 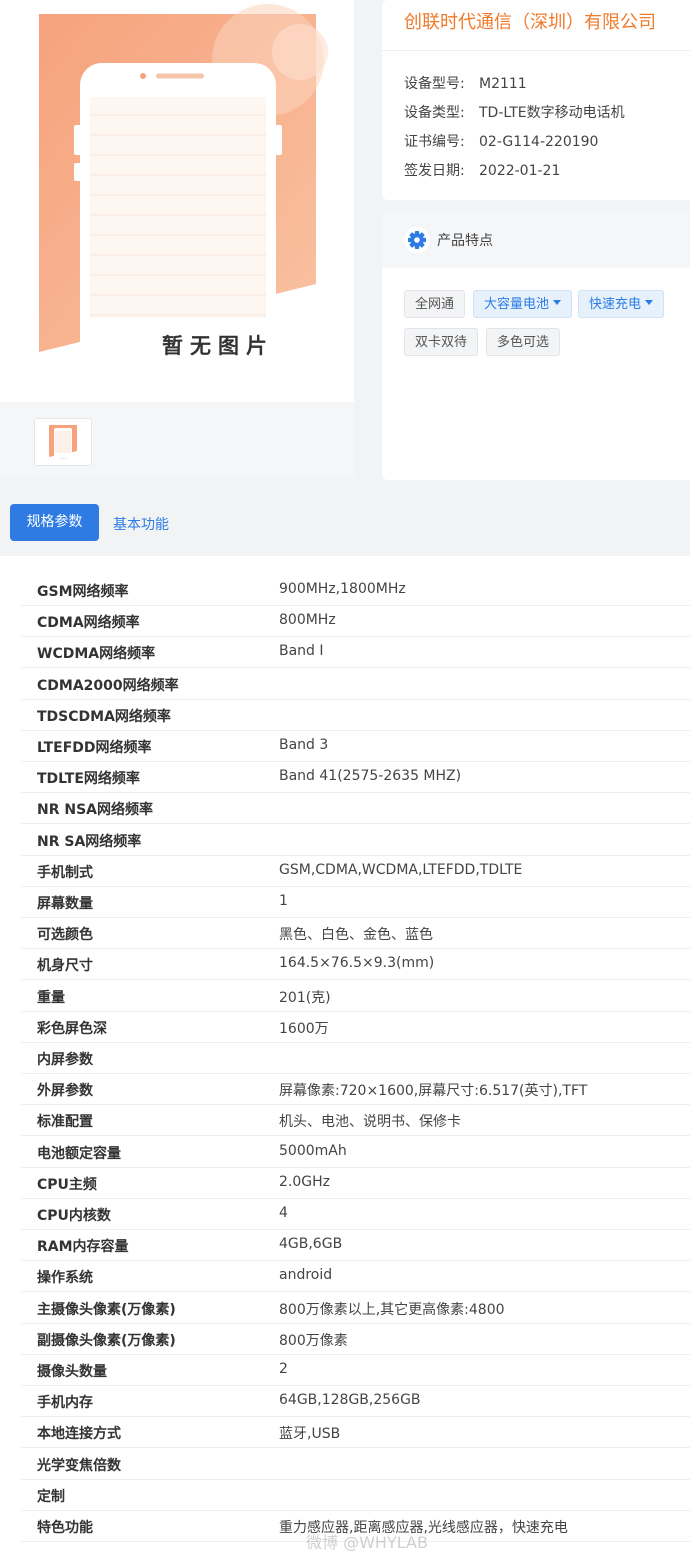 What do you see at coordinates (94, 748) in the screenshot?
I see `spec-key: LTEFDD网络频率` at bounding box center [94, 748].